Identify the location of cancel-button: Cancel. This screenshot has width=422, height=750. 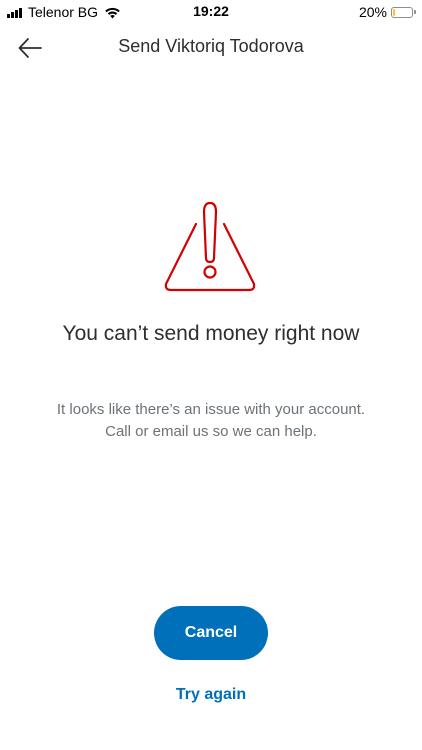
(211, 633).